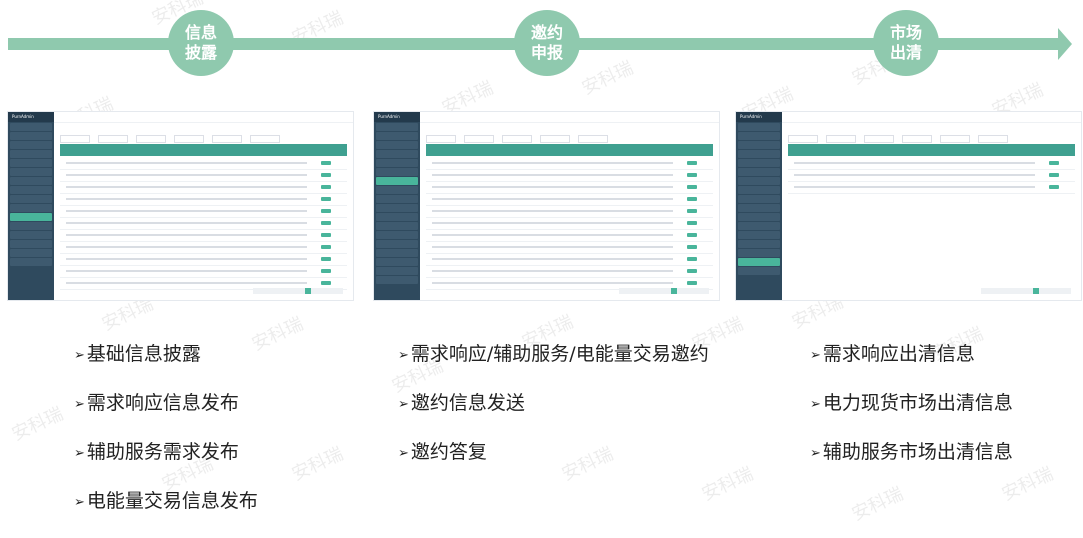 Image resolution: width=1083 pixels, height=538 pixels. I want to click on screenshot-market-clearing: PurnAdmin, so click(908, 206).